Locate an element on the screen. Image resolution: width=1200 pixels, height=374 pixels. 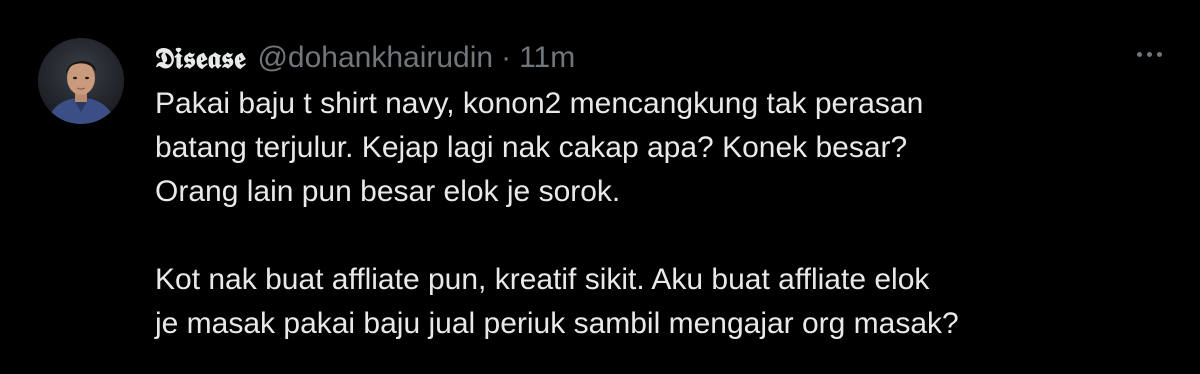
timestamp: 11m is located at coordinates (547, 58).